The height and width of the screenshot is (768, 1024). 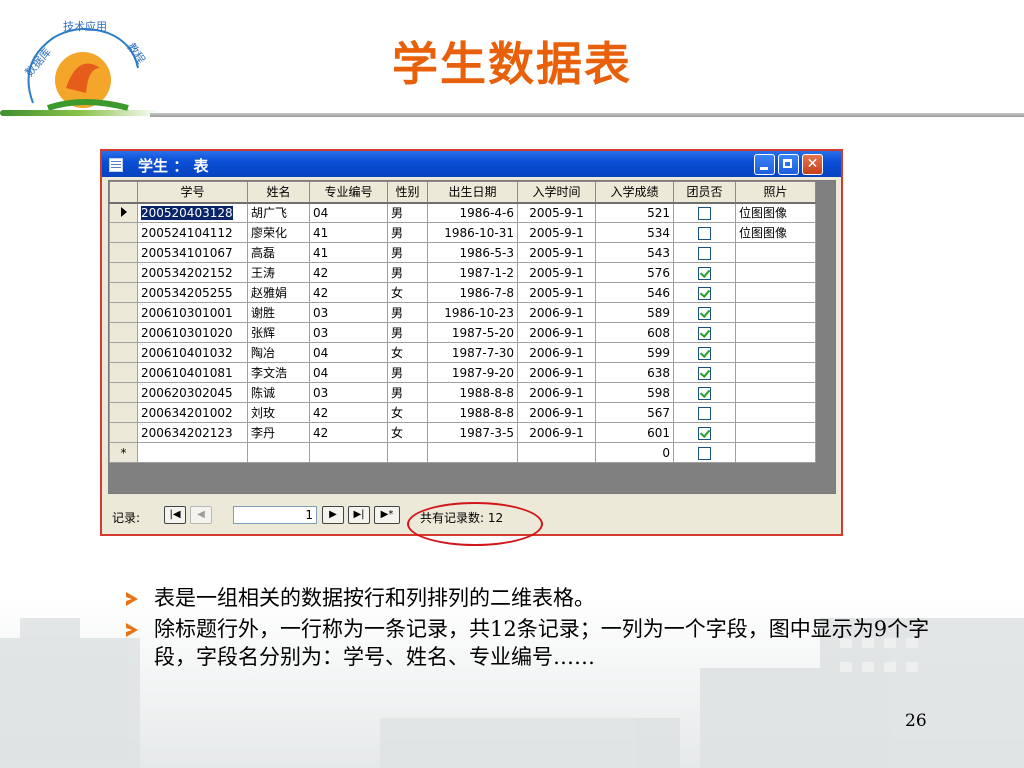 I want to click on table-row: 200534205255 赵雅娟 42 女 1986-7-8 2005-9-1 546, so click(x=462, y=292).